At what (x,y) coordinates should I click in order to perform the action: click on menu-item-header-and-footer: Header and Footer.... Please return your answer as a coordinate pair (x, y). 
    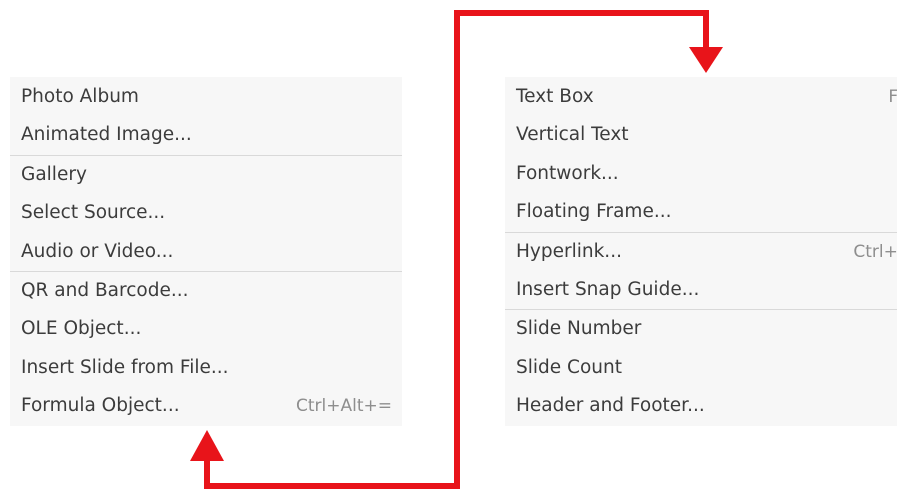
    Looking at the image, I should click on (701, 406).